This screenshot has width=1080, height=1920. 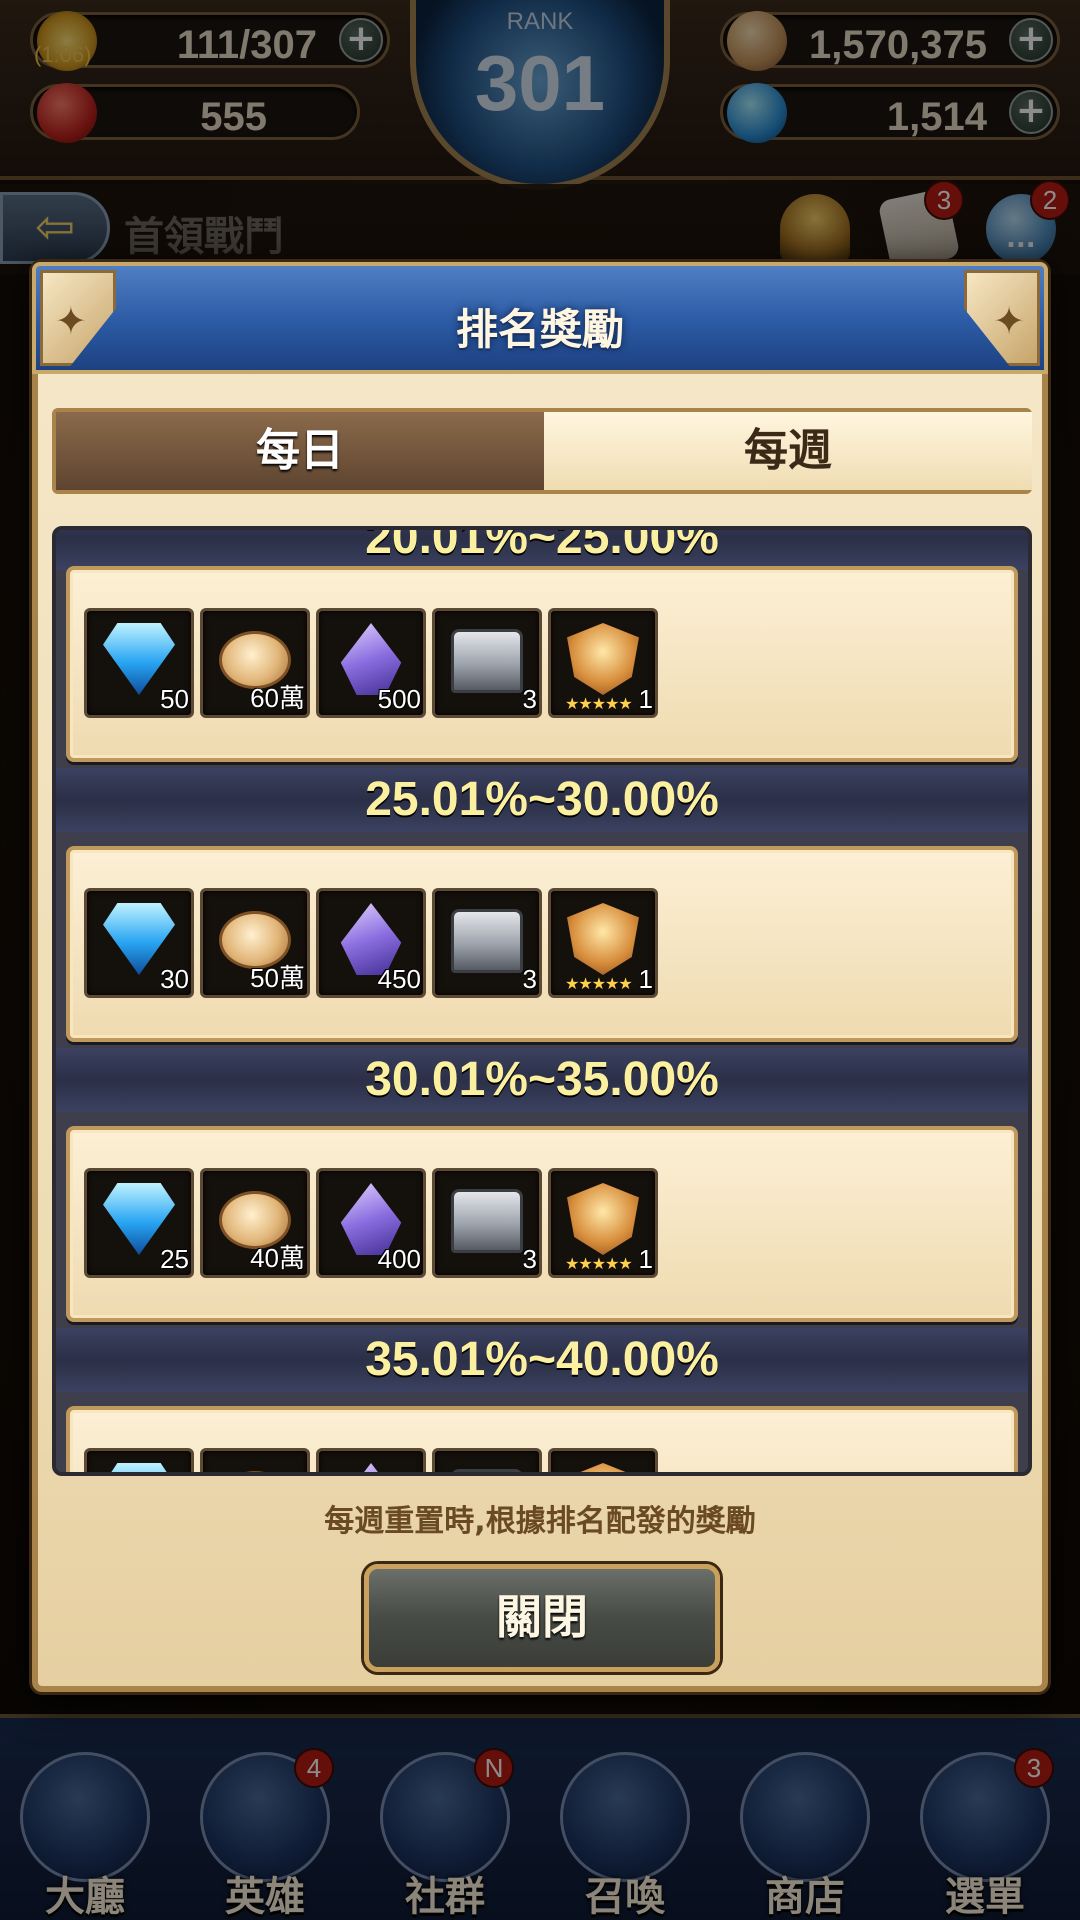 I want to click on tab-weekly: 每週, so click(x=788, y=451).